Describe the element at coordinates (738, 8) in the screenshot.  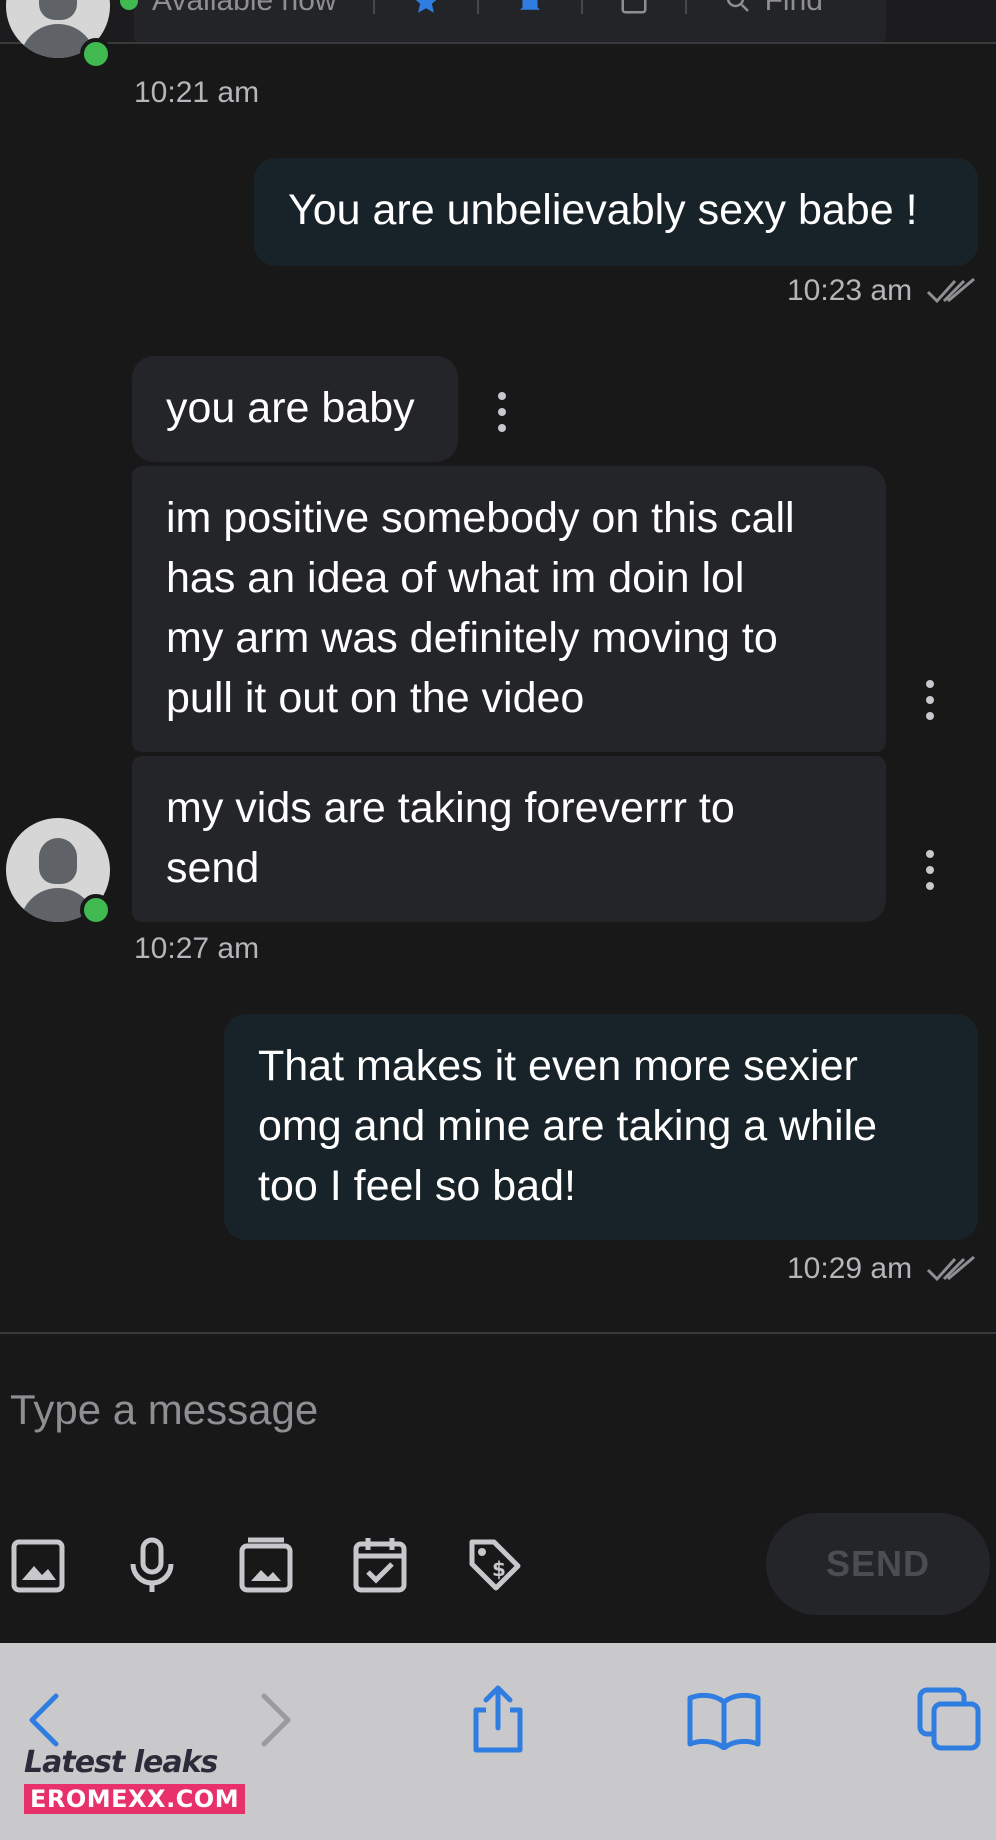
I see `search-icon` at that location.